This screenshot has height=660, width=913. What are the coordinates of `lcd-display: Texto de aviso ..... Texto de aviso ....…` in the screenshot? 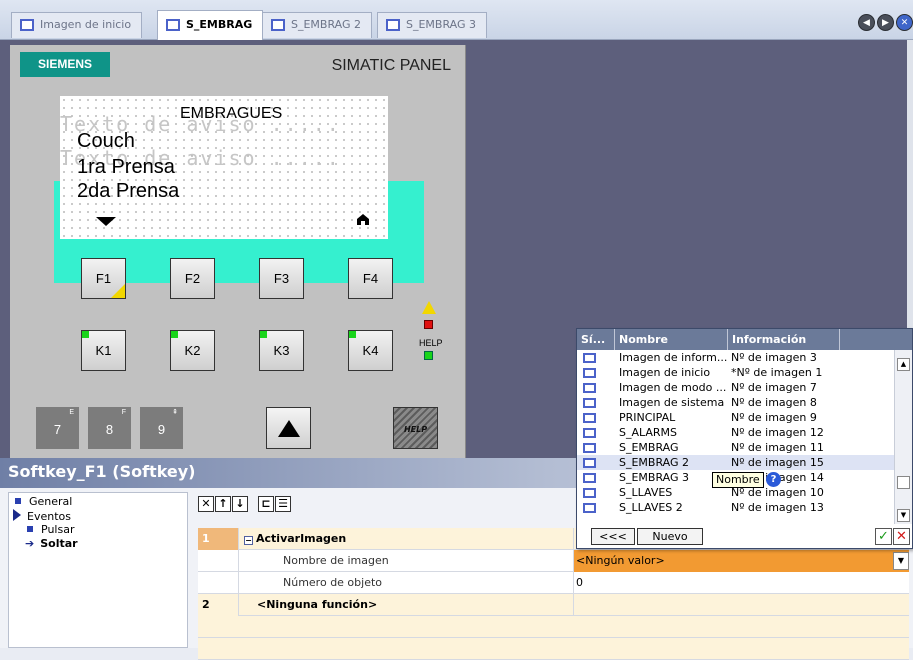 It's located at (224, 167).